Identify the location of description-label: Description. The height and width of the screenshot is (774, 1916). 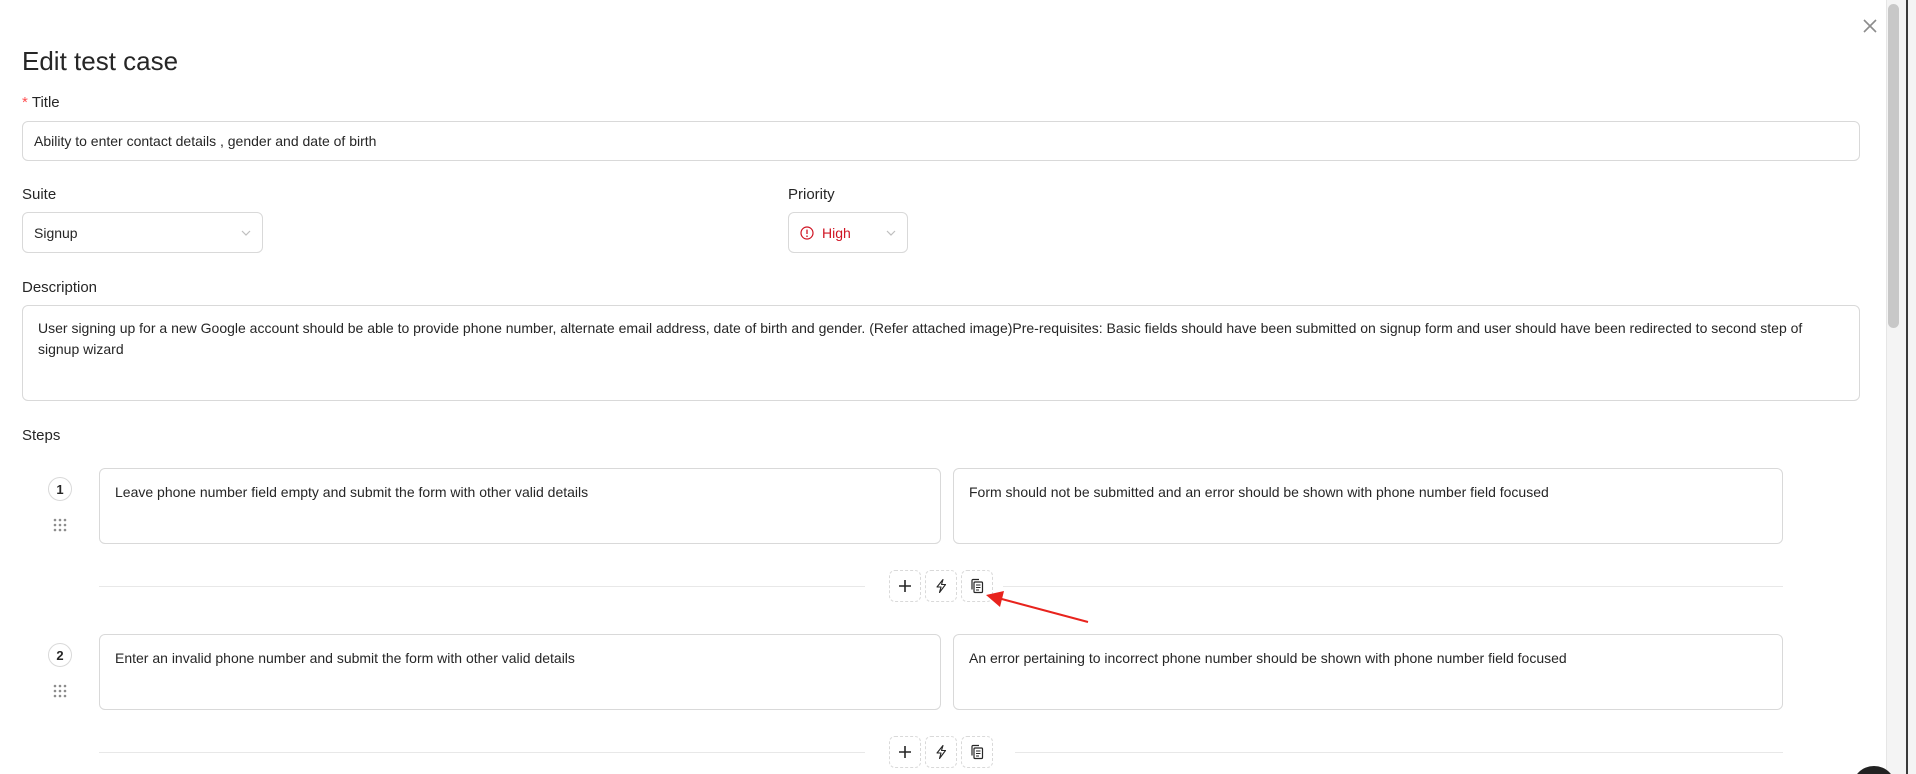
(60, 287).